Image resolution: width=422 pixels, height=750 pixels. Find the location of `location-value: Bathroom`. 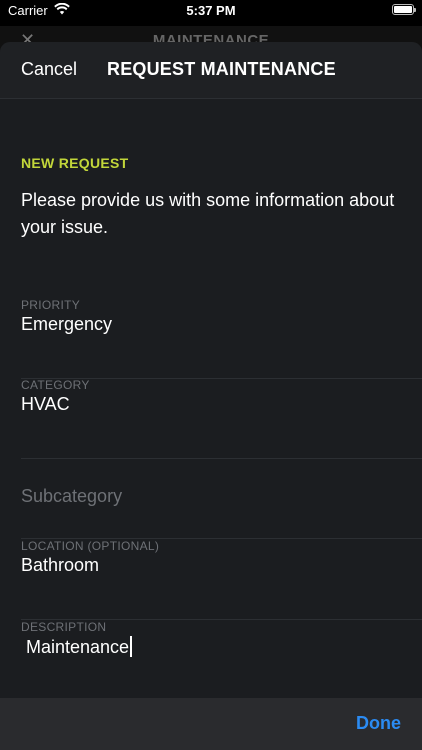

location-value: Bathroom is located at coordinates (60, 565).